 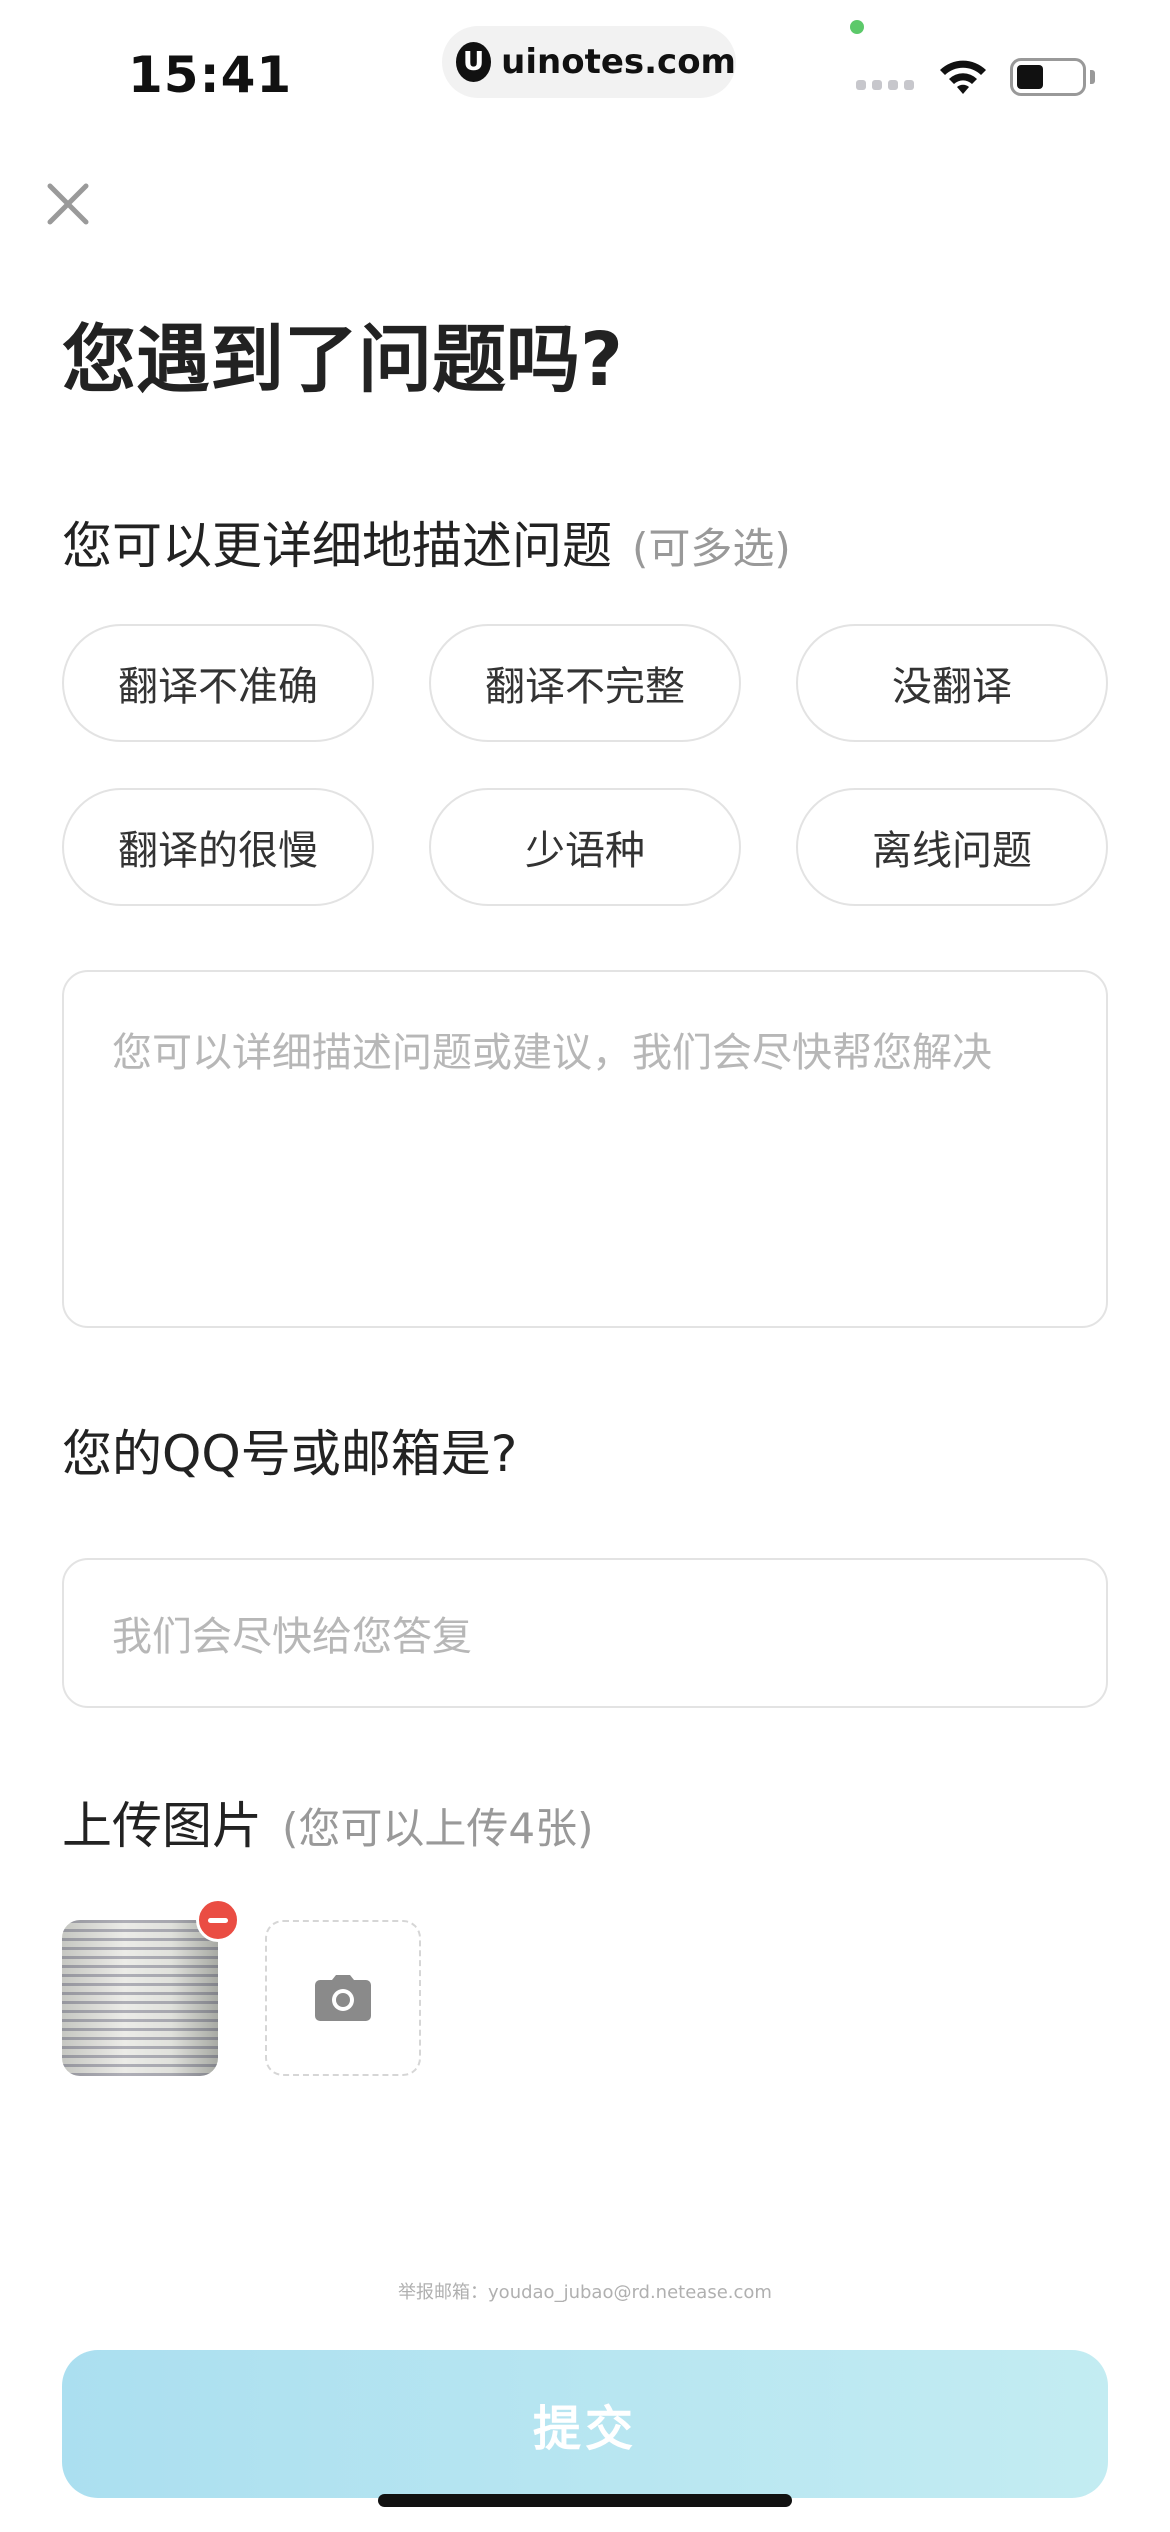 I want to click on upload-section-hint: (您可以上传4张), so click(x=438, y=1828).